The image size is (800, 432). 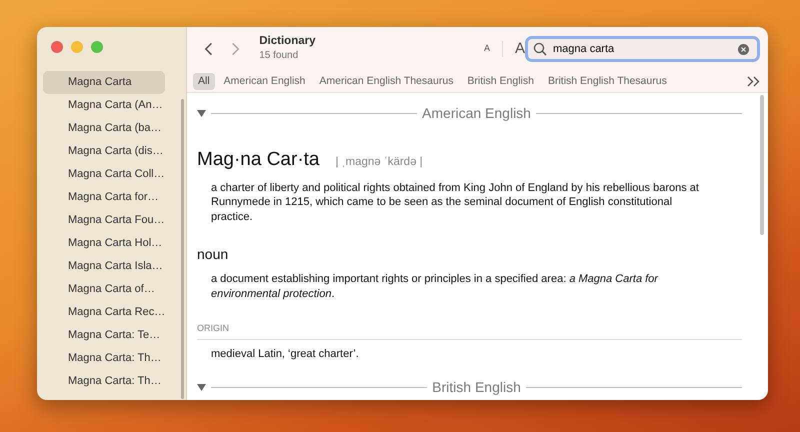 I want to click on sidebar-item: Magna Carta, so click(x=104, y=82).